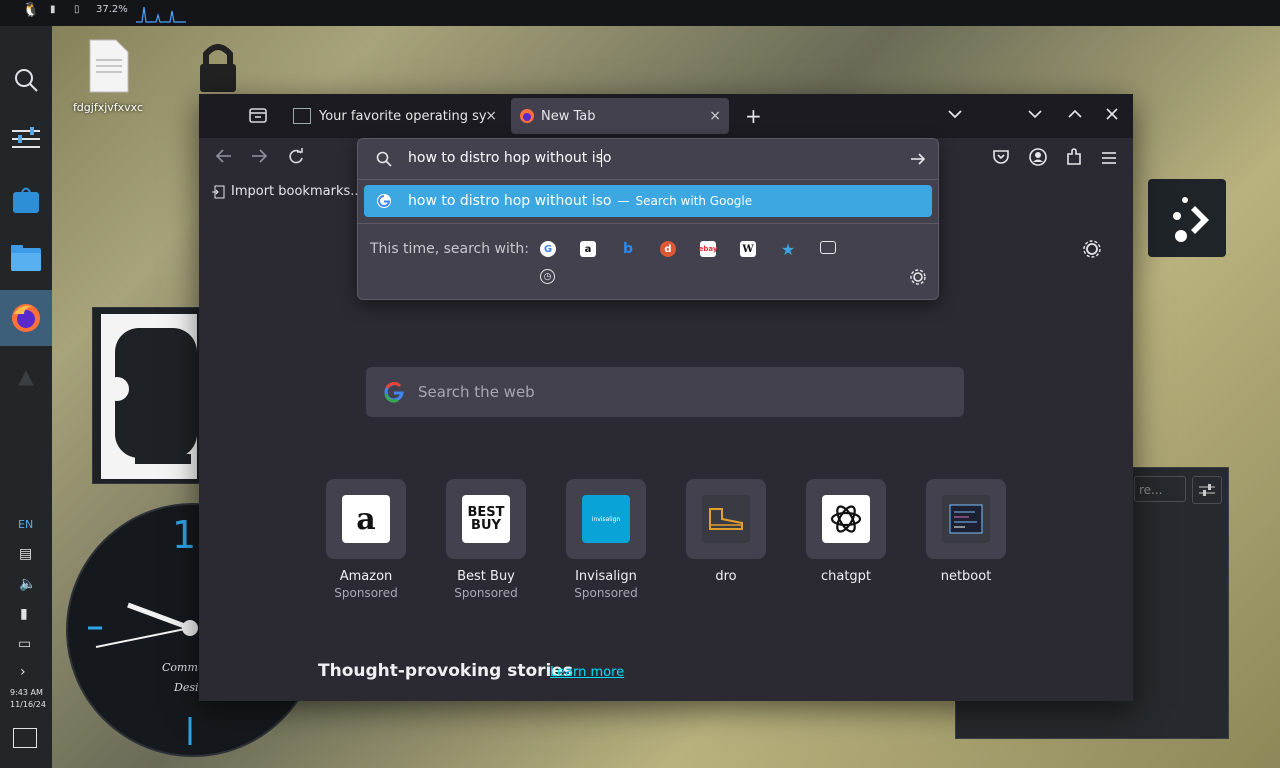  I want to click on shortcut-name: netboot, so click(966, 576).